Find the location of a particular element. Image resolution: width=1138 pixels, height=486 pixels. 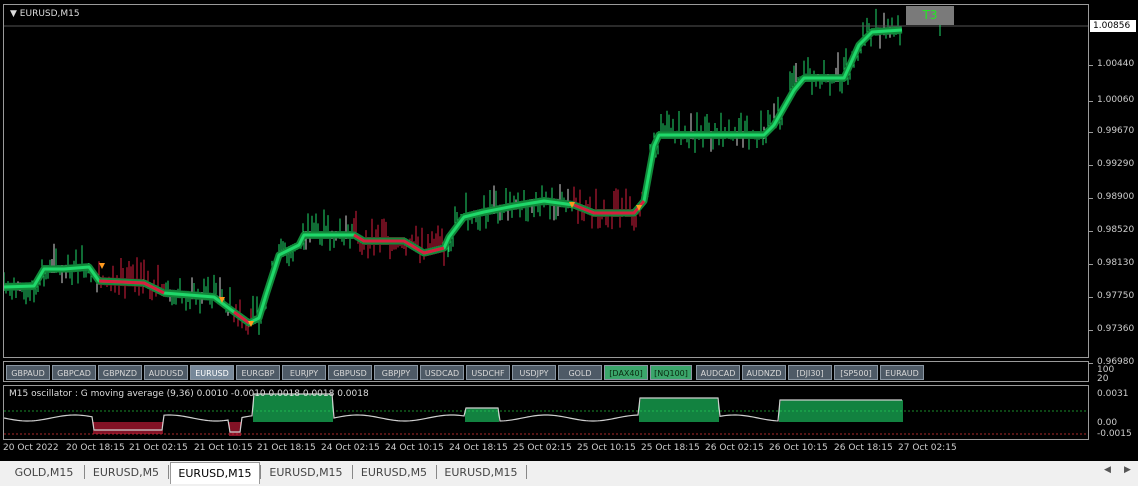

time-axis-label: 25 Oct 10:15 is located at coordinates (606, 448).